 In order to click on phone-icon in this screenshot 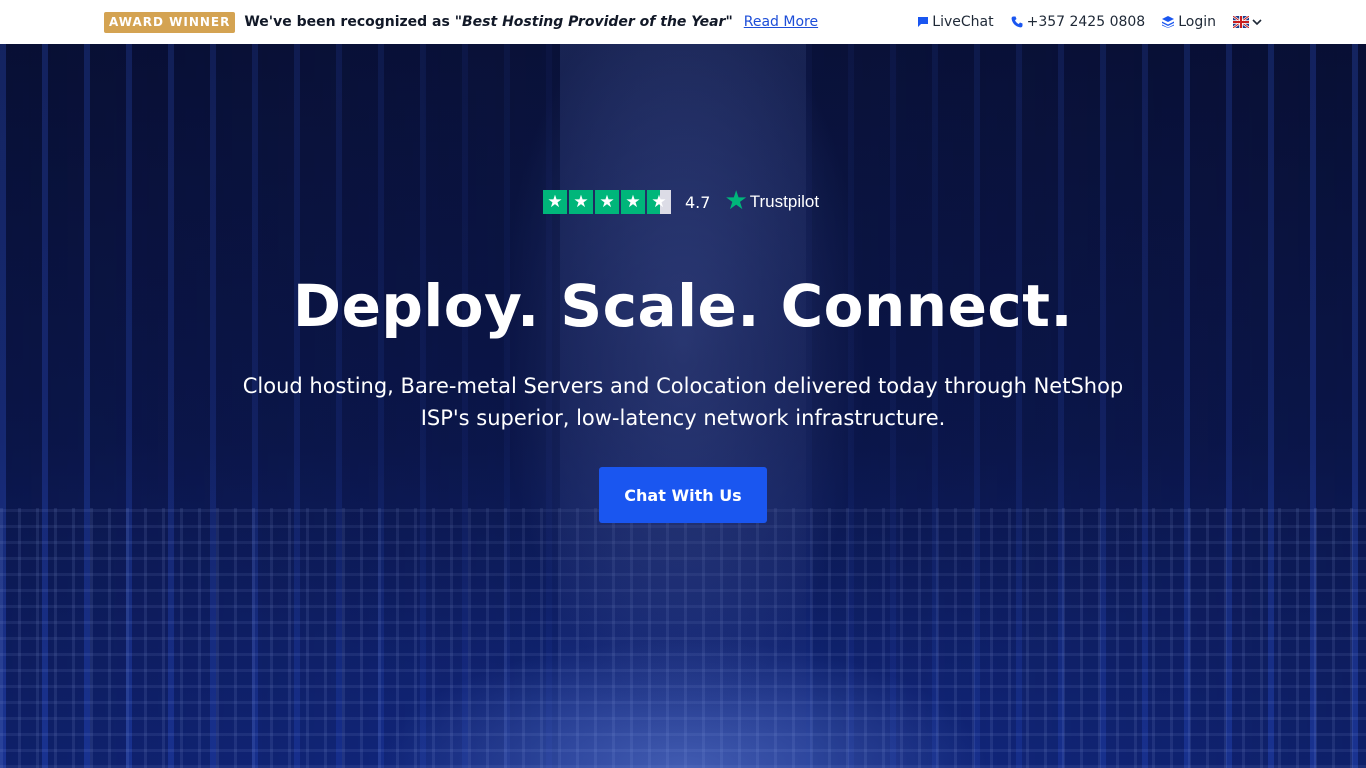, I will do `click(1017, 22)`.